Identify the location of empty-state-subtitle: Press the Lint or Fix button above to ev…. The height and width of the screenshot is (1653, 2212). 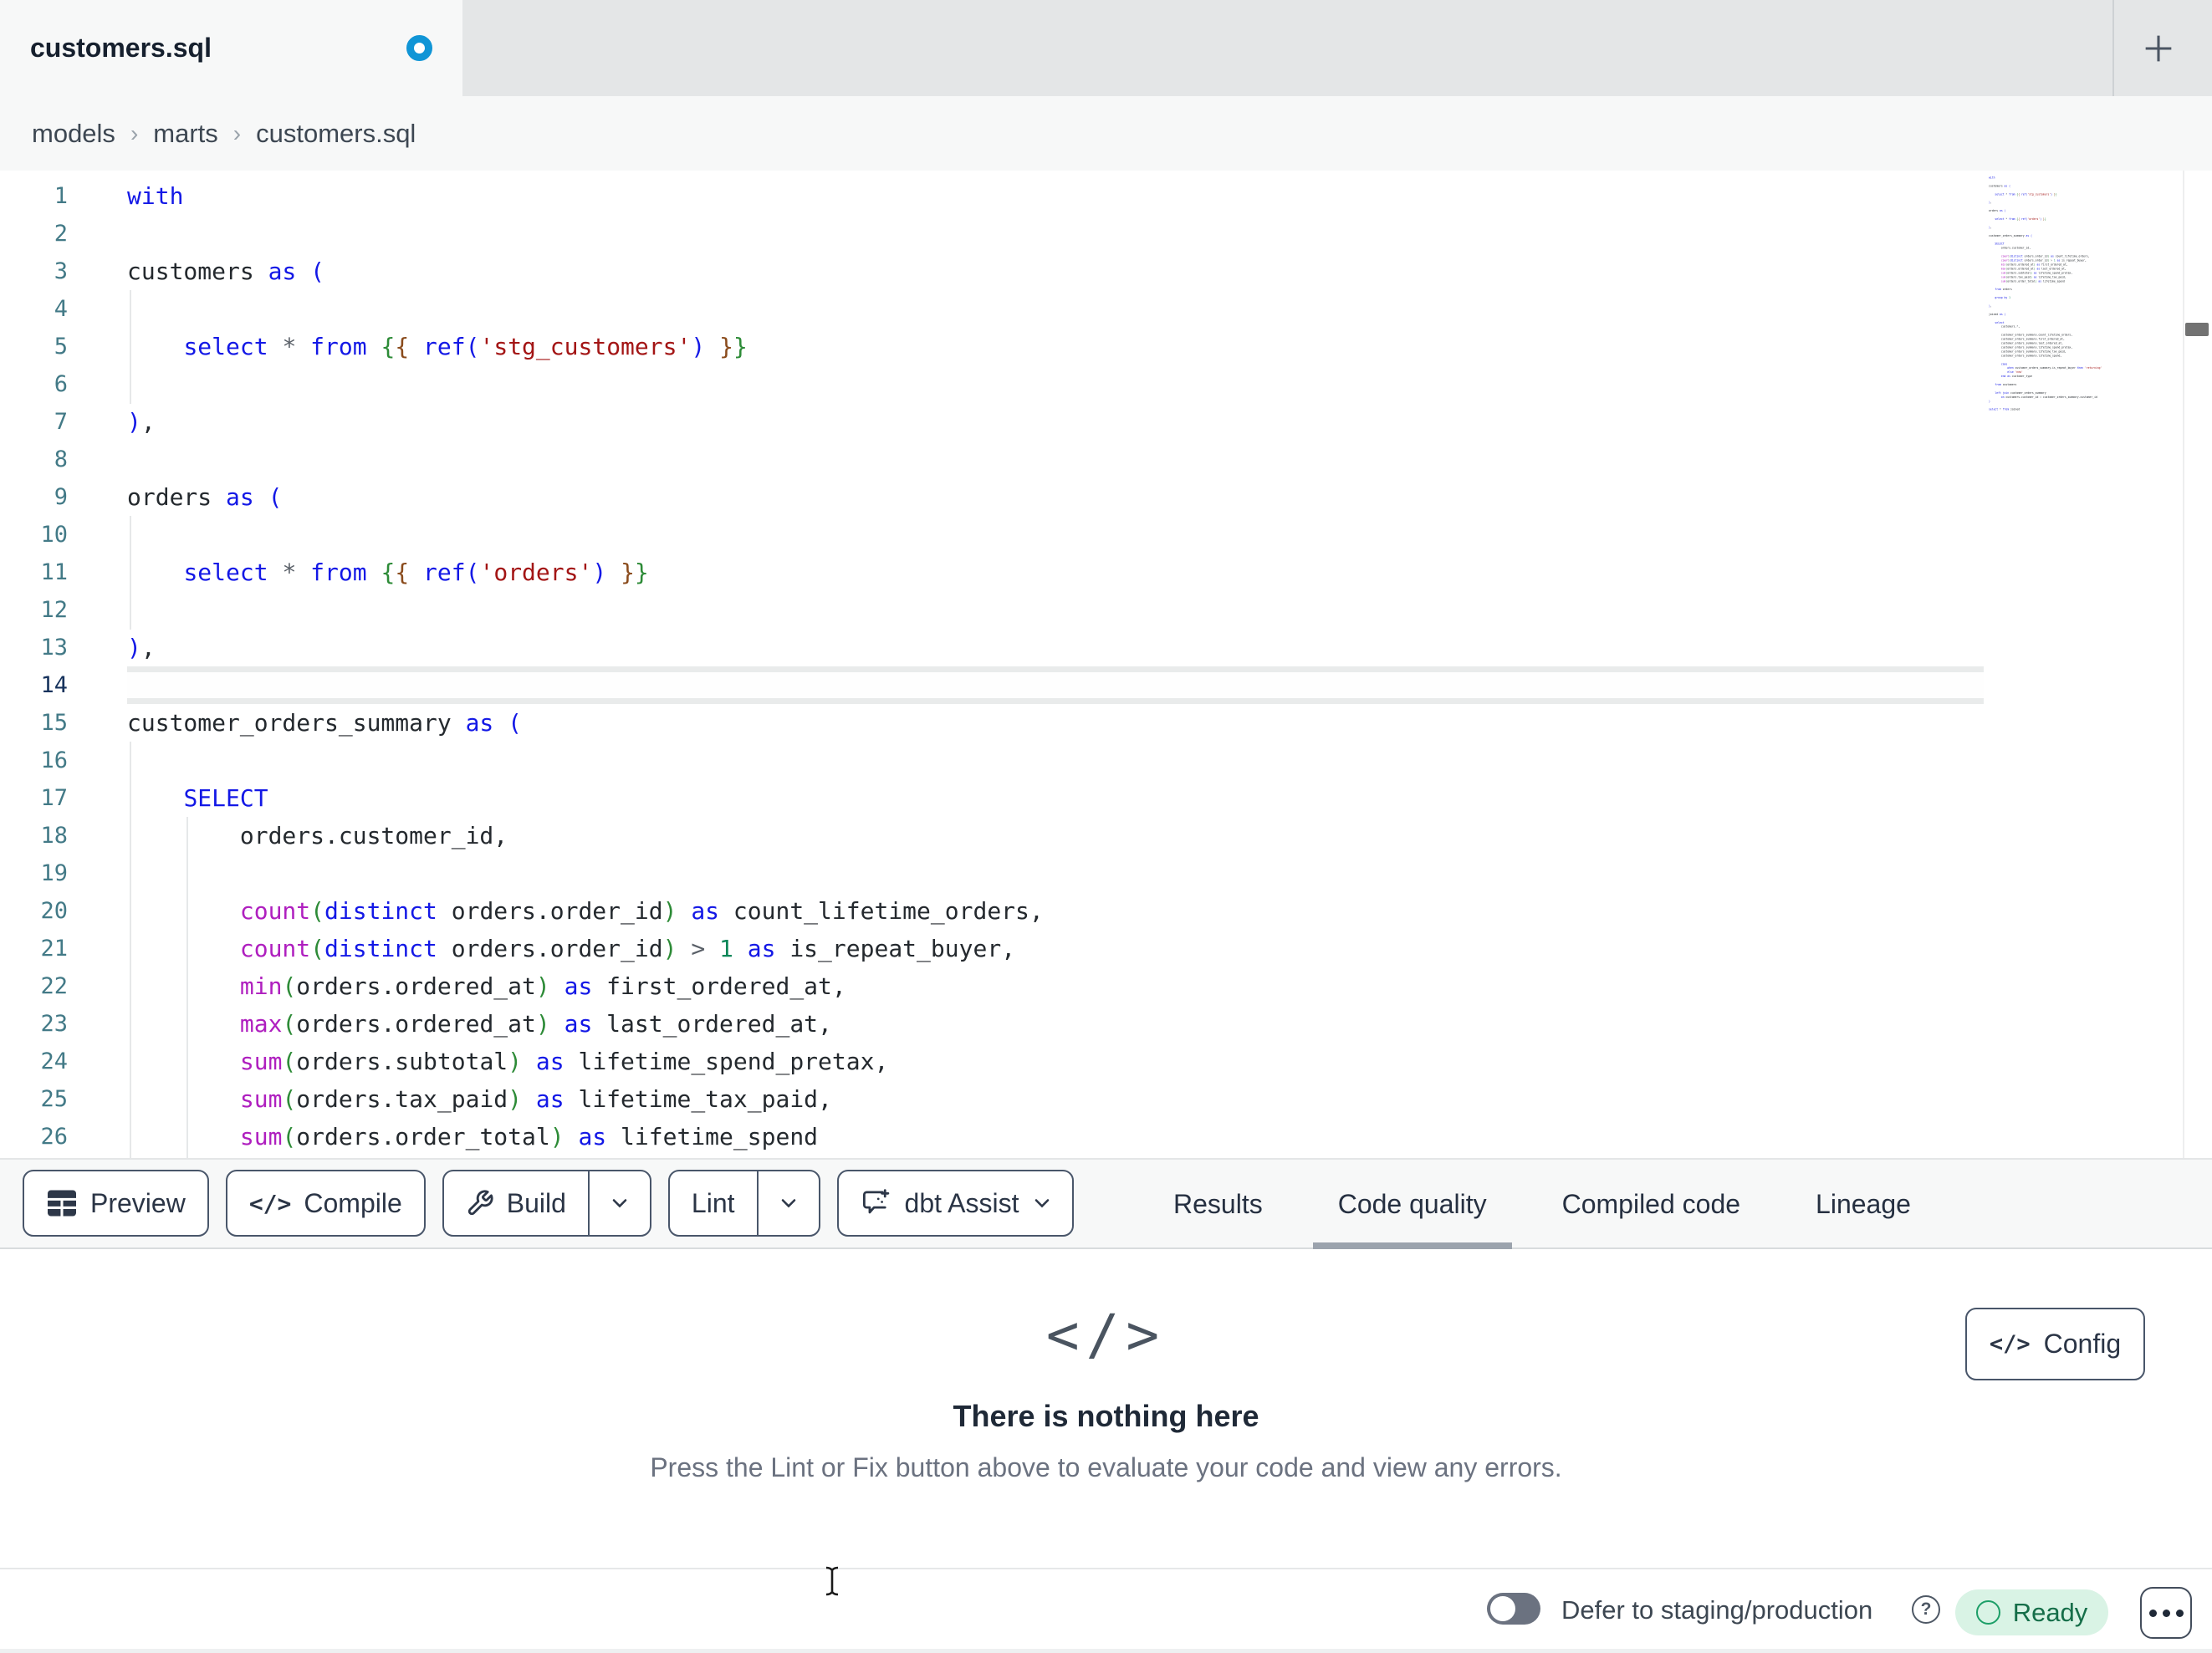
(1106, 1467).